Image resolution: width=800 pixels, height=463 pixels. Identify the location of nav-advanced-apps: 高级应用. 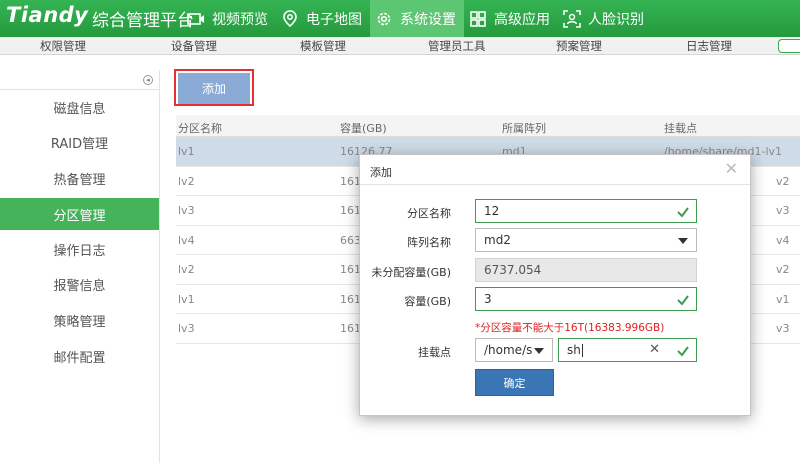
(511, 18).